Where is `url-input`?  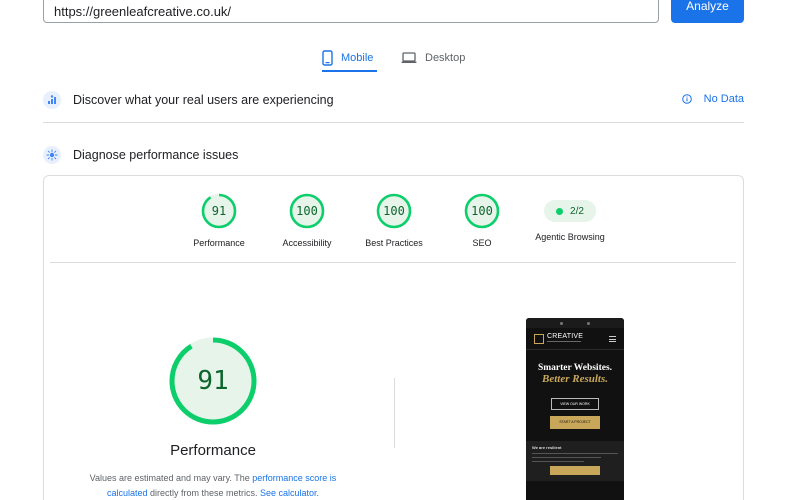
url-input is located at coordinates (351, 11).